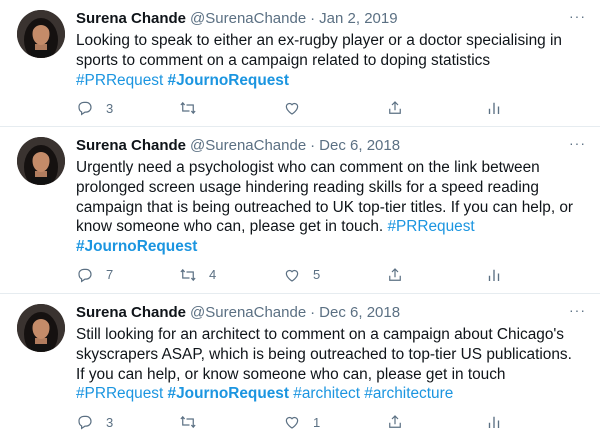 The height and width of the screenshot is (435, 600). Describe the element at coordinates (301, 422) in the screenshot. I see `like-button: 1` at that location.